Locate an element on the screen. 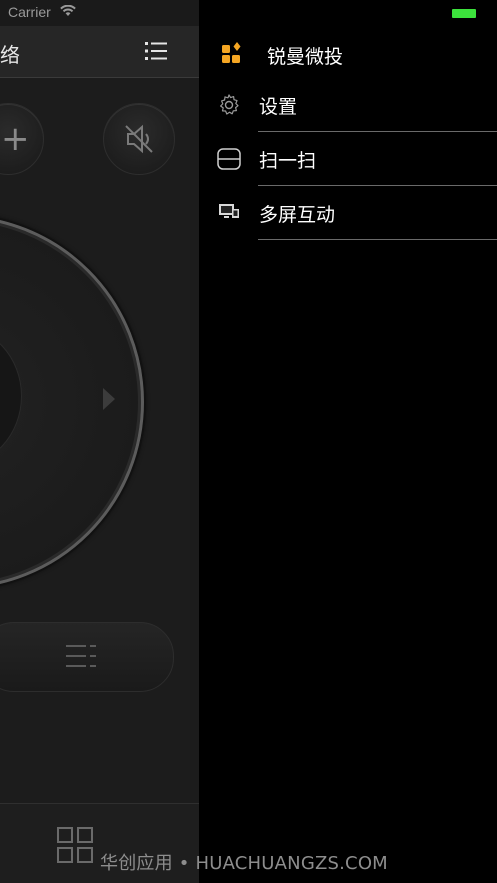 The width and height of the screenshot is (497, 883). menu-item-scan: 扫一扫 is located at coordinates (348, 159).